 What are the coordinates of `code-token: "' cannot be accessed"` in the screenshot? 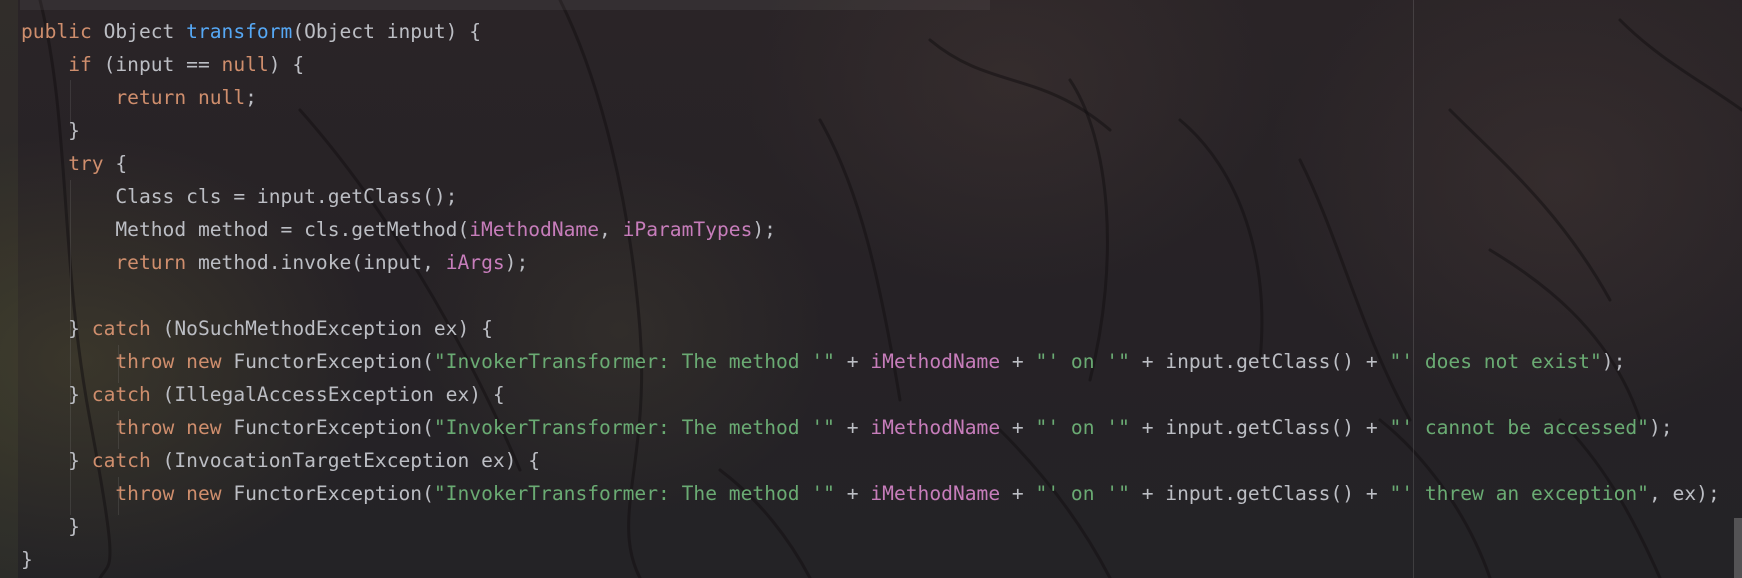 It's located at (1519, 427).